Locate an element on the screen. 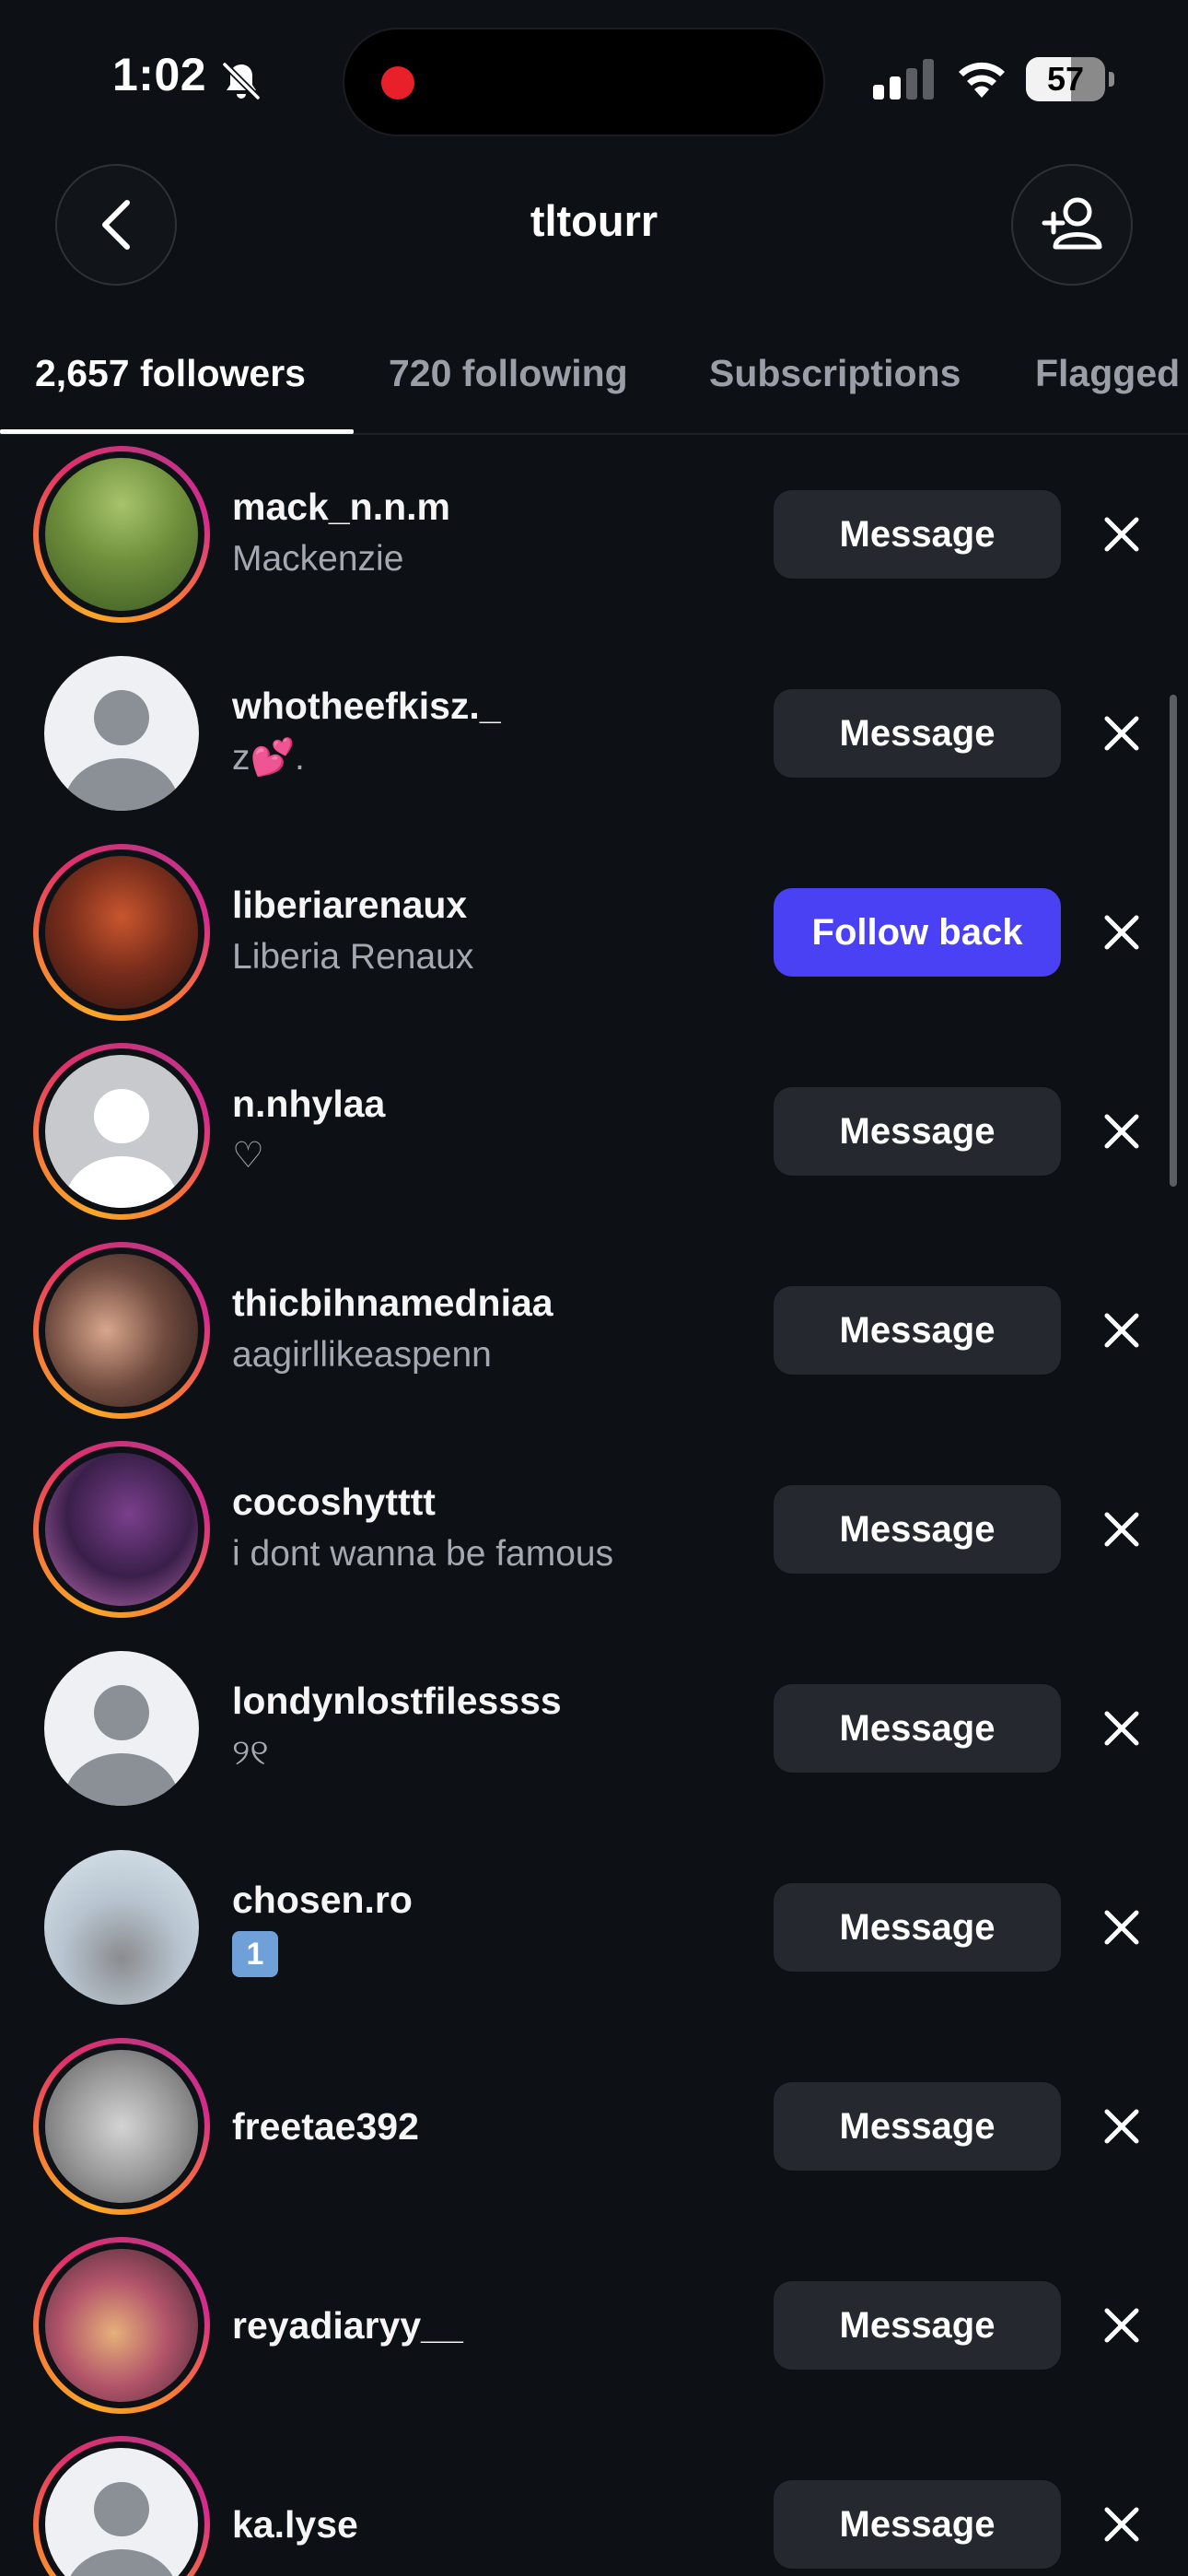 This screenshot has height=2576, width=1188. tab-followers: 2,657 followers is located at coordinates (170, 387).